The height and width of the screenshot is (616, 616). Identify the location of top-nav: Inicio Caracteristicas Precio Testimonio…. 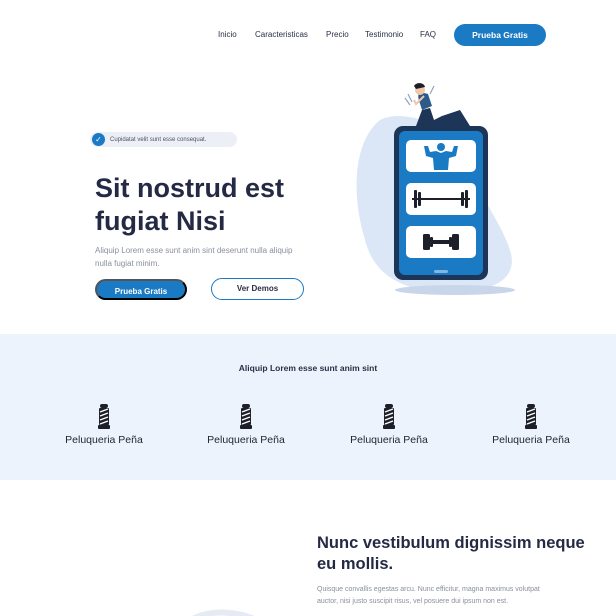
(308, 35).